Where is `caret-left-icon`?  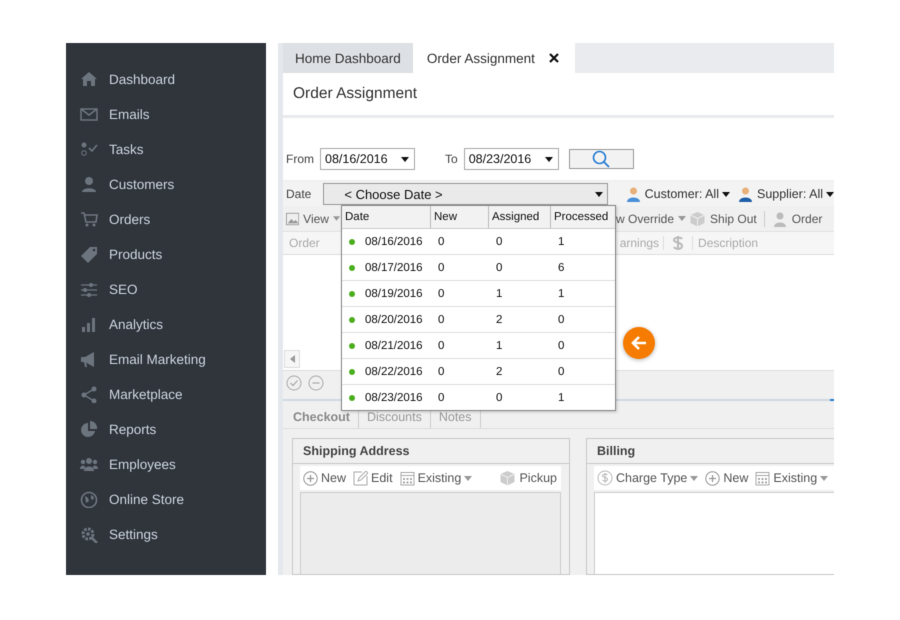
caret-left-icon is located at coordinates (292, 359).